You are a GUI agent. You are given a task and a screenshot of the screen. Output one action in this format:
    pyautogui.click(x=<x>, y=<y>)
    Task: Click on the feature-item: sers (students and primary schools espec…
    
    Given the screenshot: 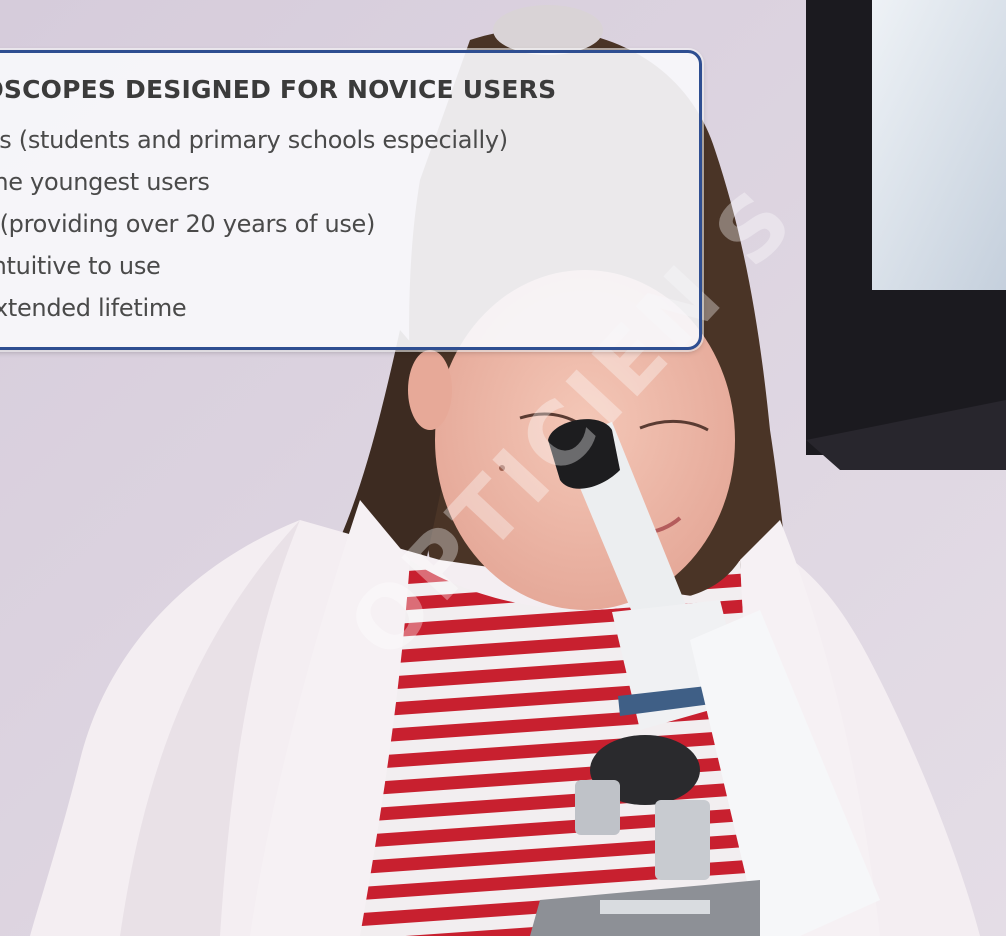 What is the action you would take?
    pyautogui.click(x=254, y=140)
    